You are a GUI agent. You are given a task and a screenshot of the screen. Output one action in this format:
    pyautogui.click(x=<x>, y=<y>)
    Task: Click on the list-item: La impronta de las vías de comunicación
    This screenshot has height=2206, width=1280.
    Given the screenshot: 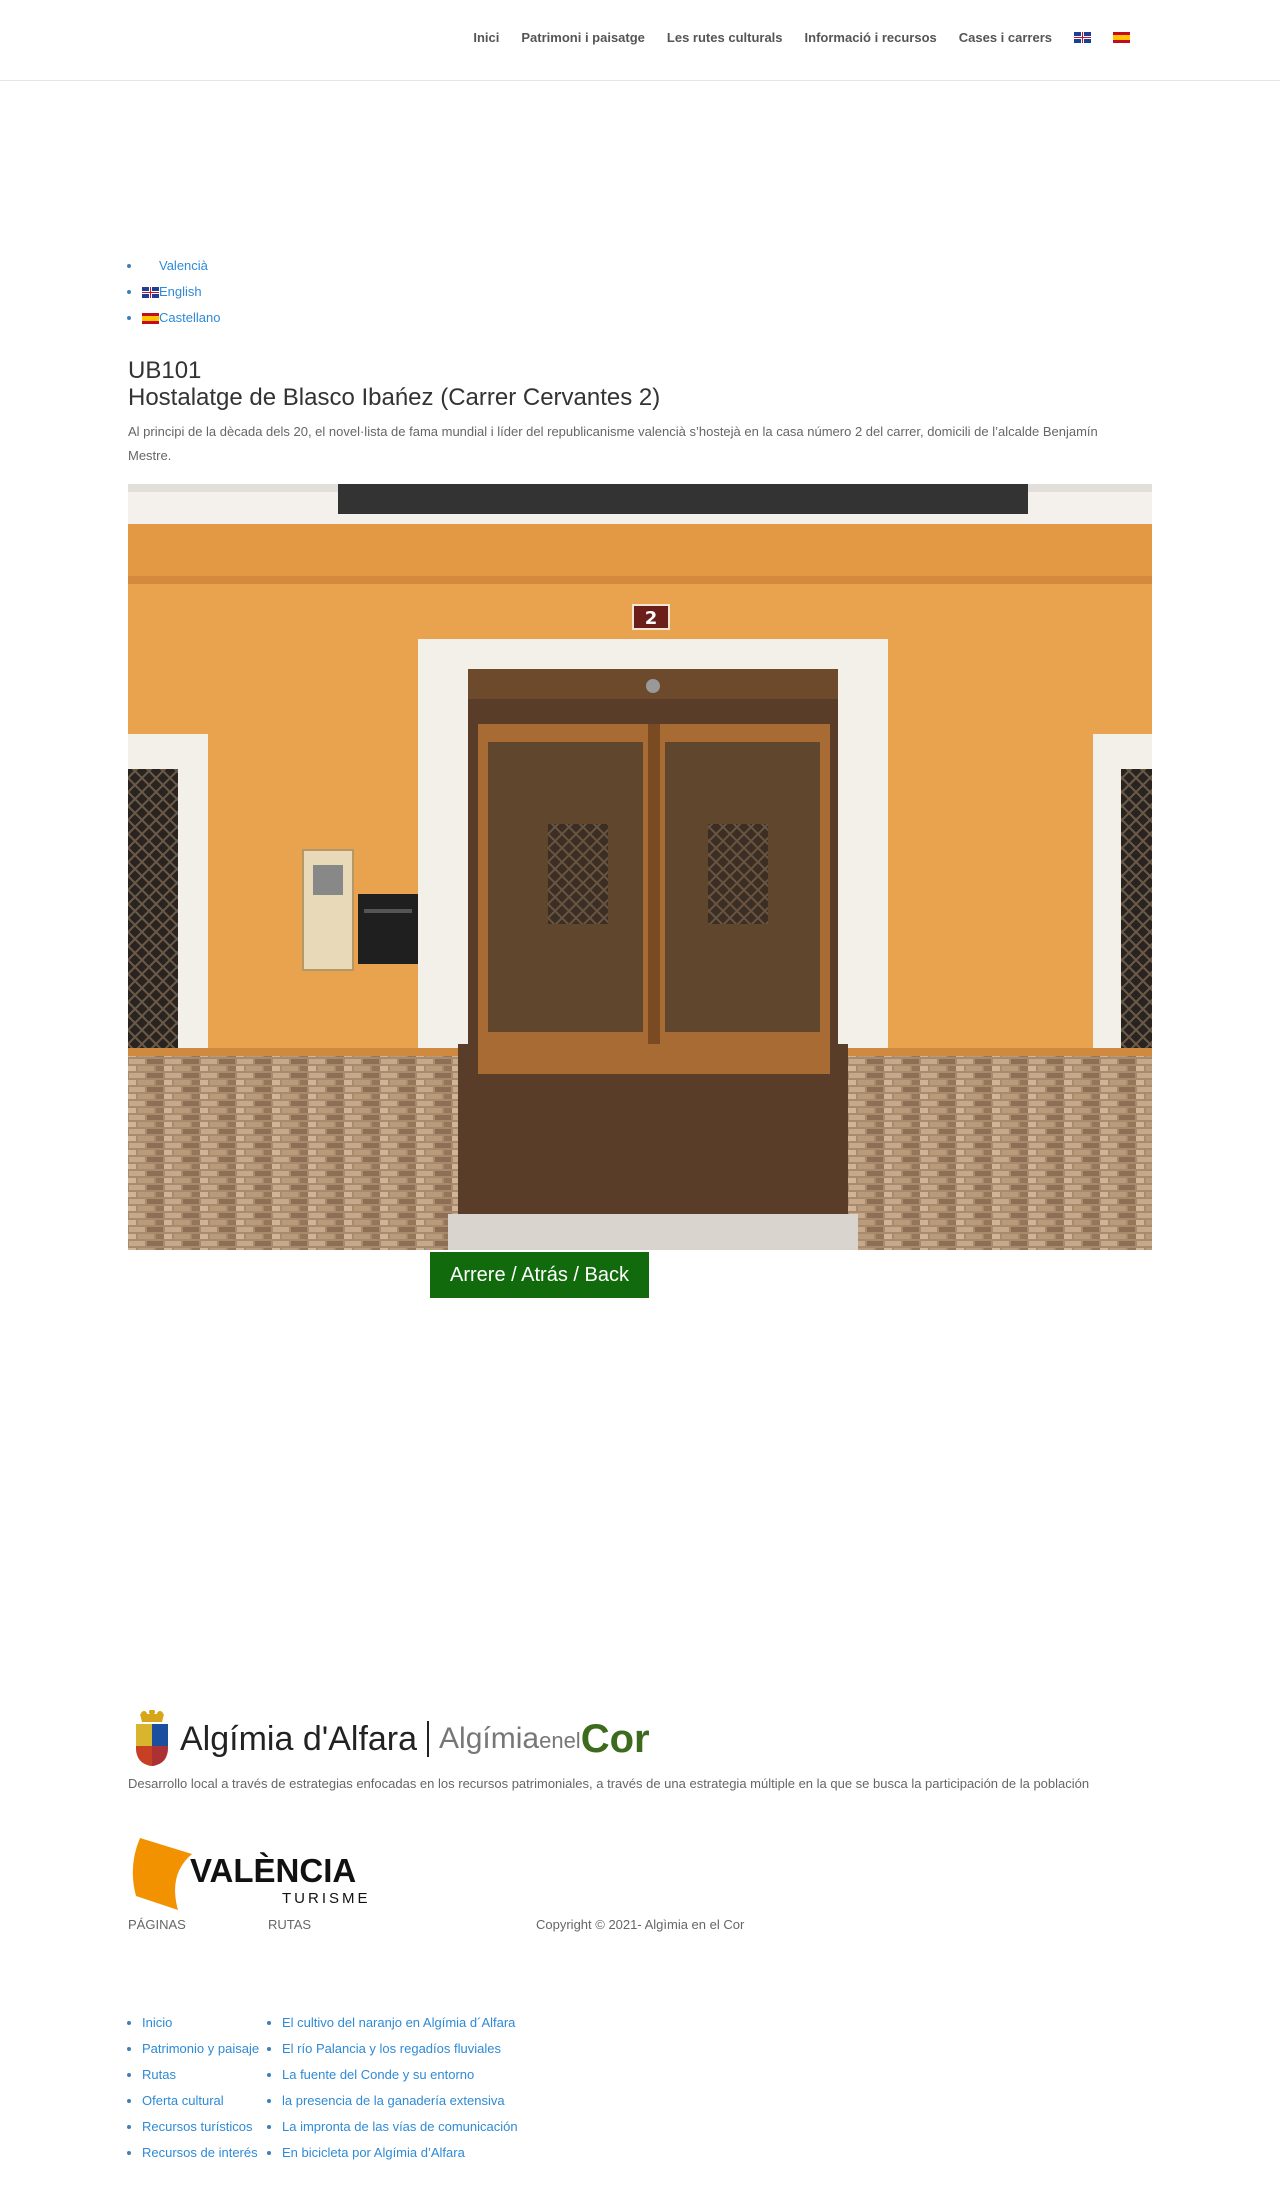 What is the action you would take?
    pyautogui.click(x=400, y=2127)
    